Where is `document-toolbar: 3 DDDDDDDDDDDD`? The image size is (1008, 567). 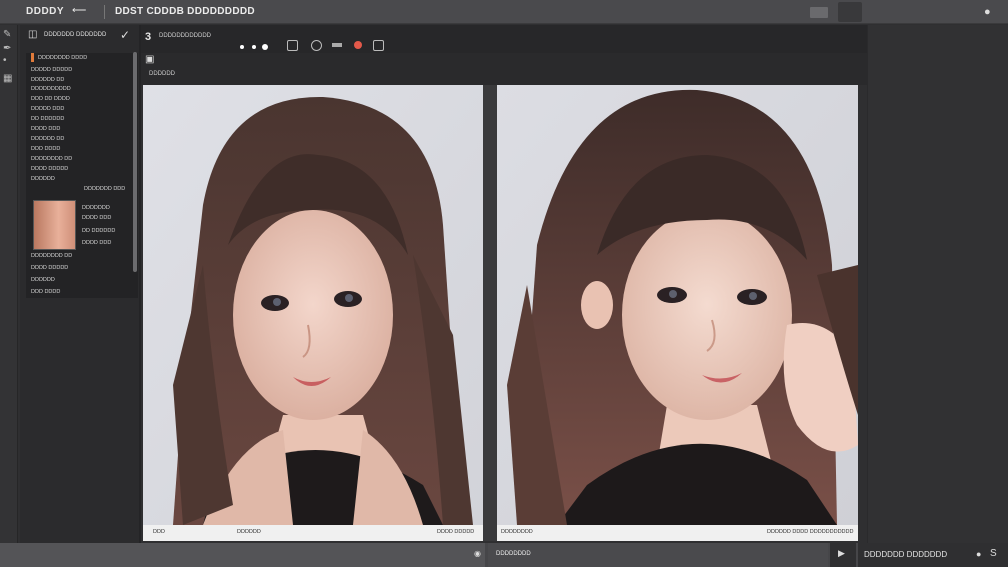
document-toolbar: 3 DDDDDDDDDDDD is located at coordinates (504, 39).